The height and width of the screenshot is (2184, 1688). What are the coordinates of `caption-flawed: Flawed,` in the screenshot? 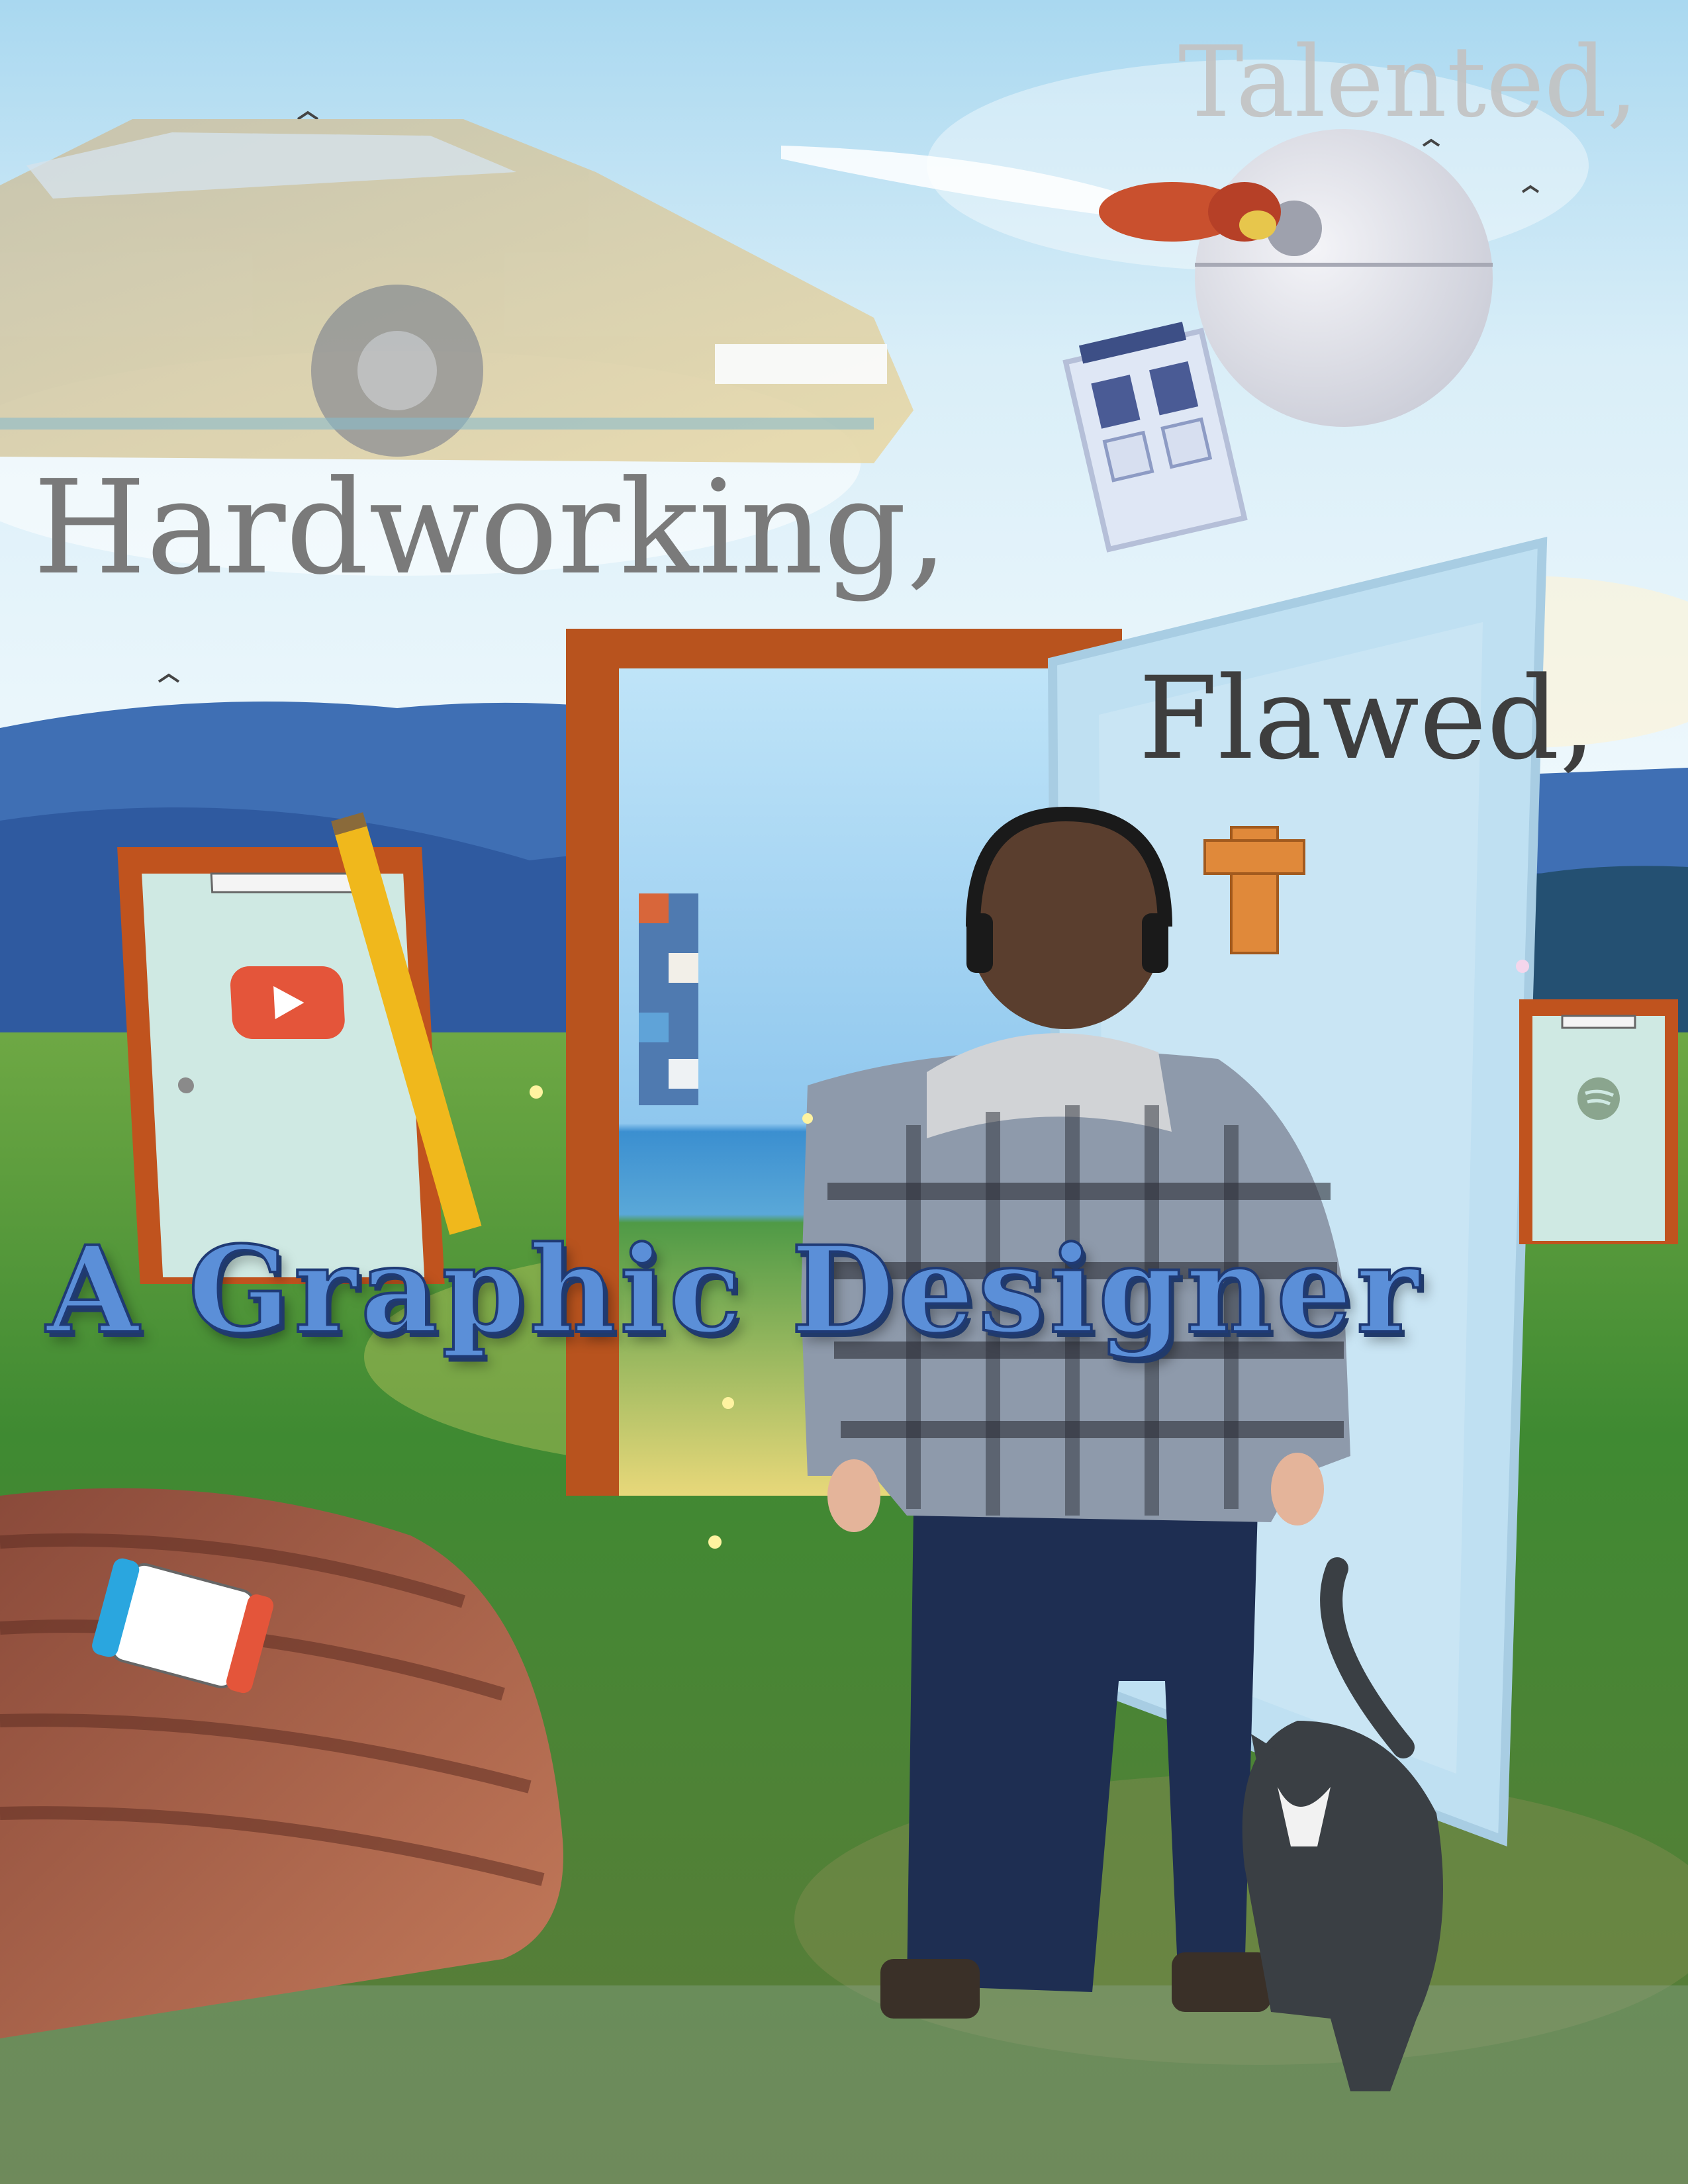 It's located at (1367, 718).